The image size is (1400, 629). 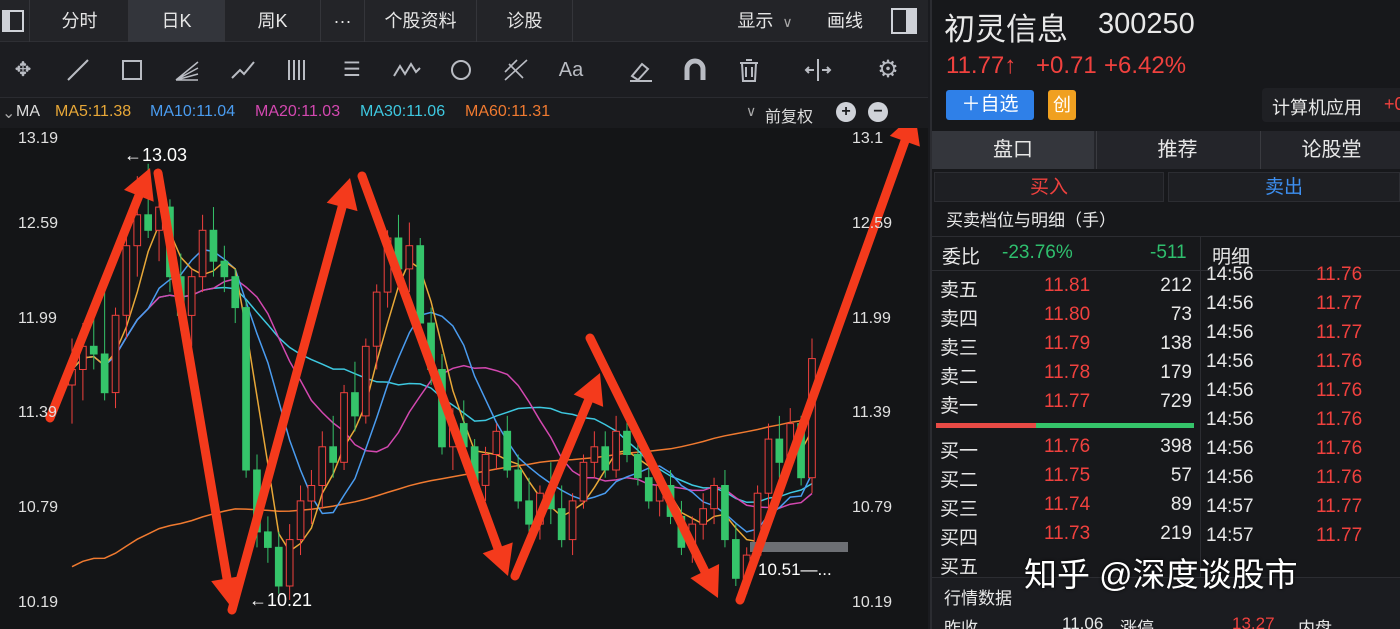 I want to click on ma-collapse-icon: ⌄, so click(x=8, y=113).